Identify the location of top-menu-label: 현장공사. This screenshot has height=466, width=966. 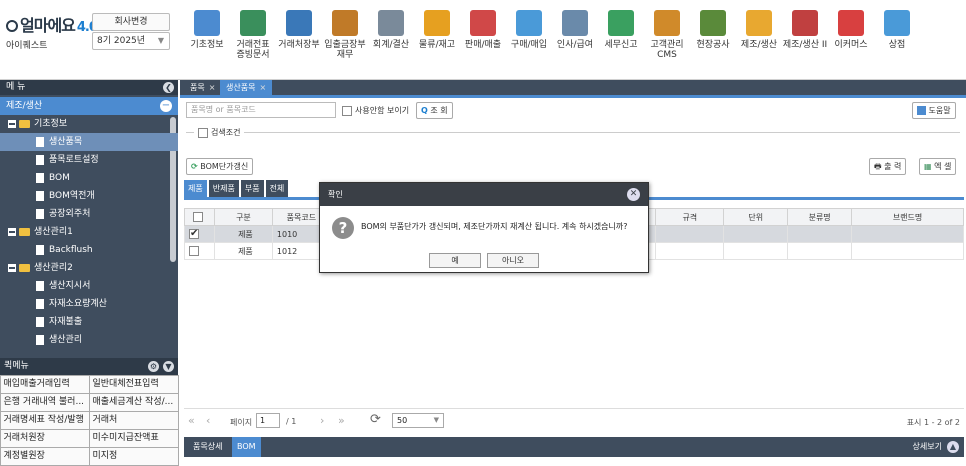
(713, 45).